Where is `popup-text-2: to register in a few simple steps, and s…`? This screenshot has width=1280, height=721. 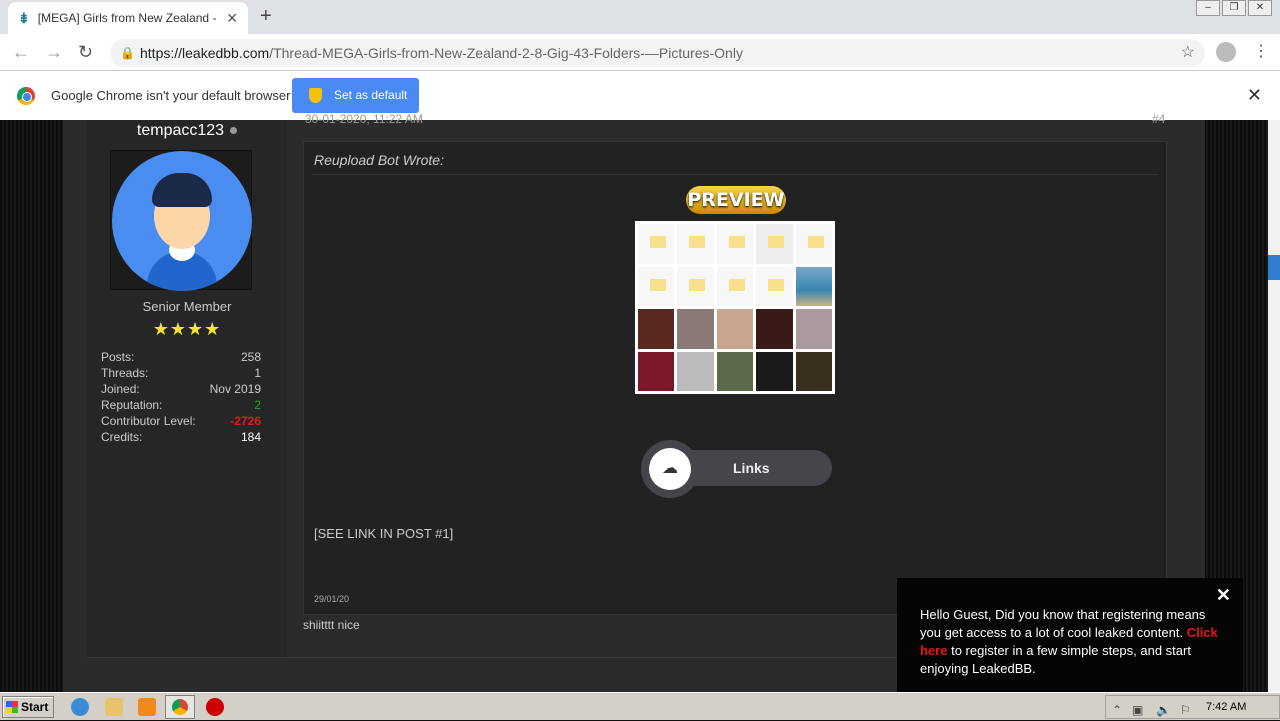
popup-text-2: to register in a few simple steps, and s… is located at coordinates (1055, 659).